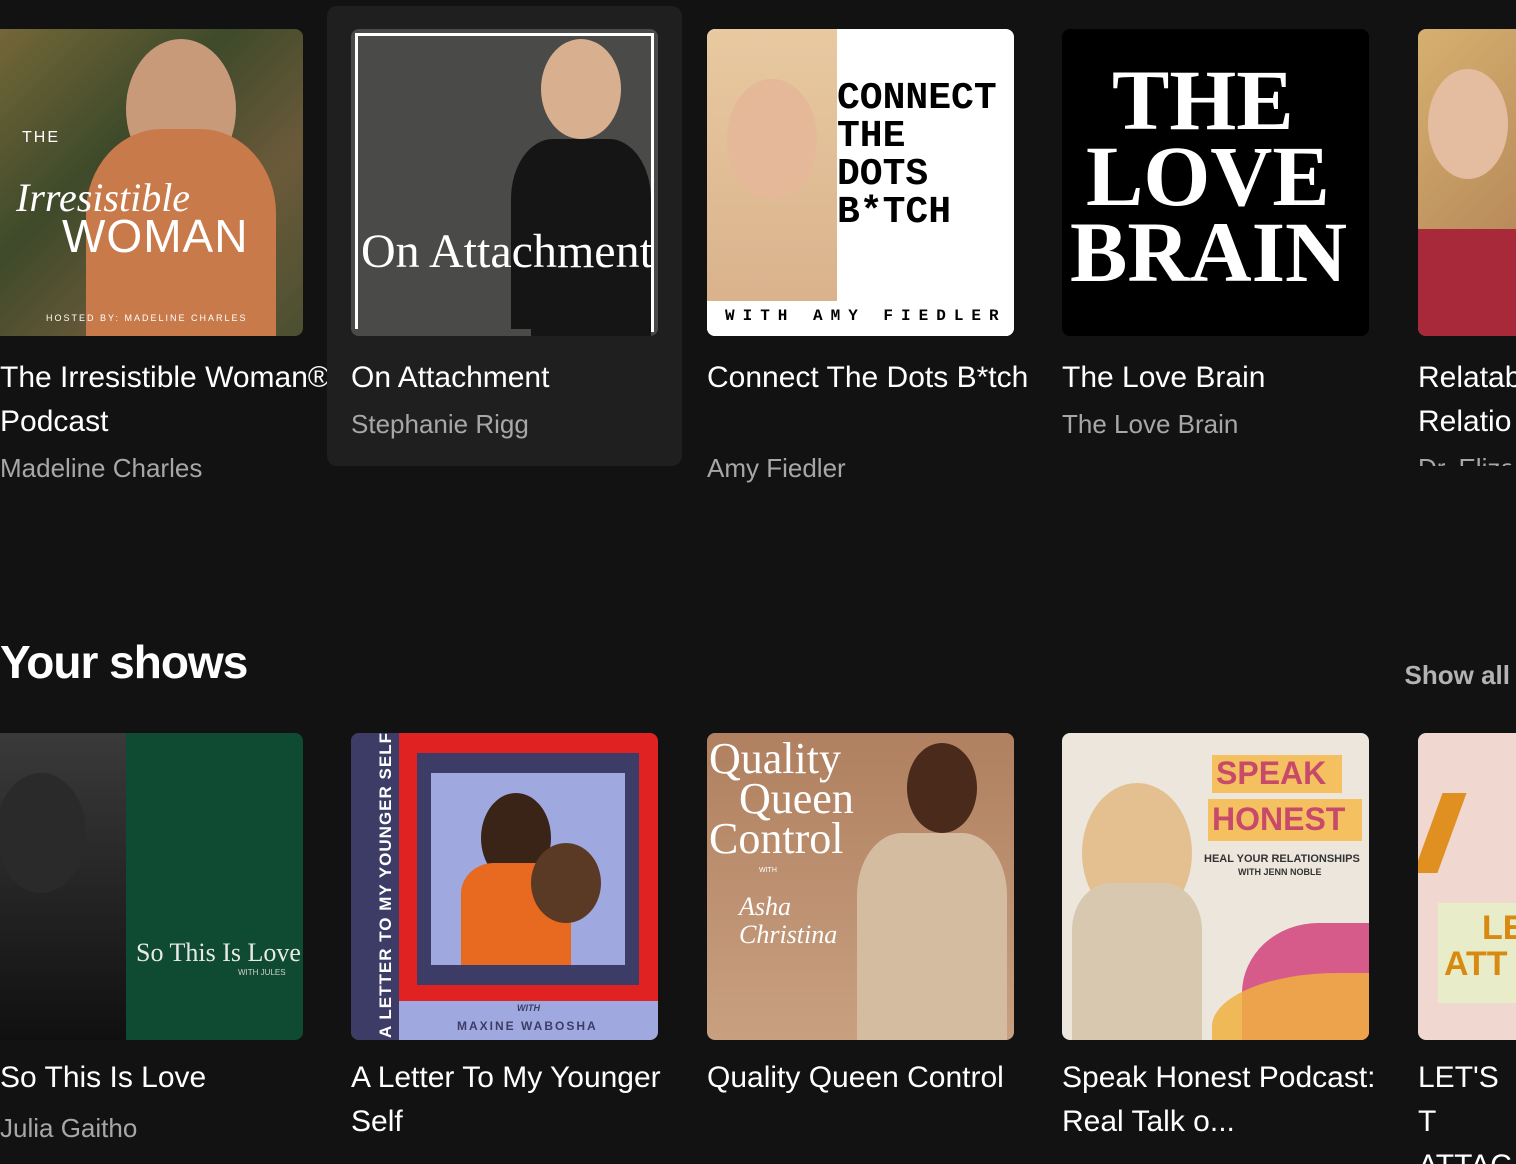  I want to click on show-author: Julia Gaitho, so click(68, 1128).